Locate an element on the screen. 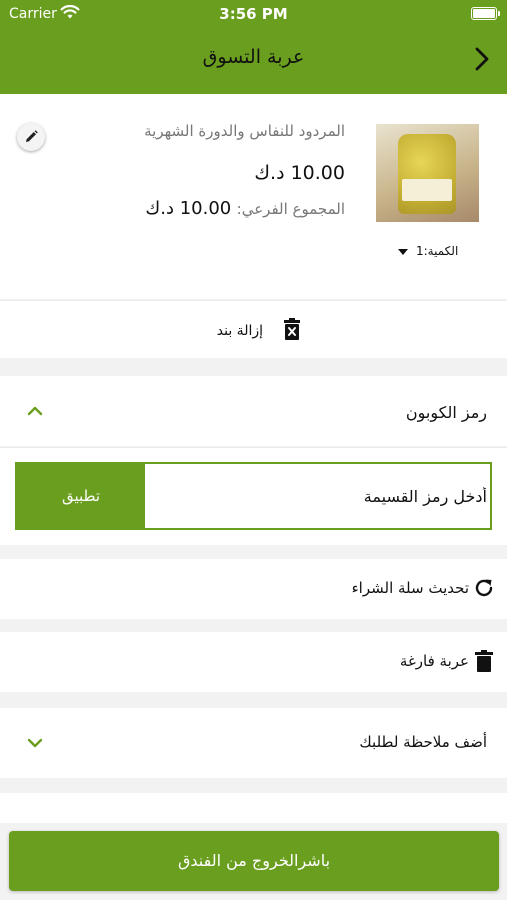  empty-cart-button: عربة فارغة is located at coordinates (253, 662).